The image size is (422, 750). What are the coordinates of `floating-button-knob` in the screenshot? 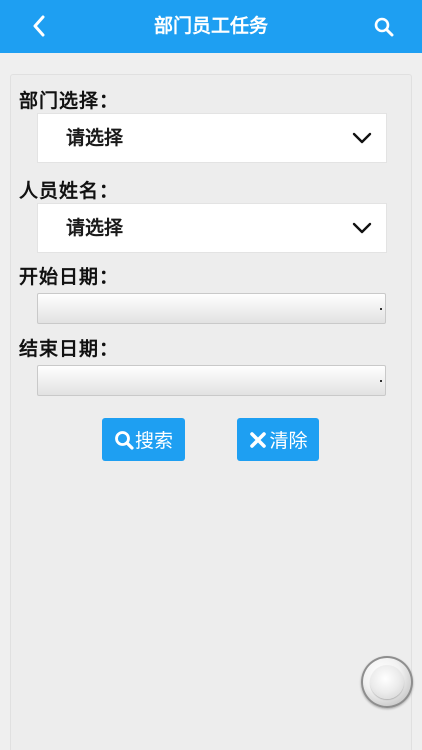 It's located at (387, 682).